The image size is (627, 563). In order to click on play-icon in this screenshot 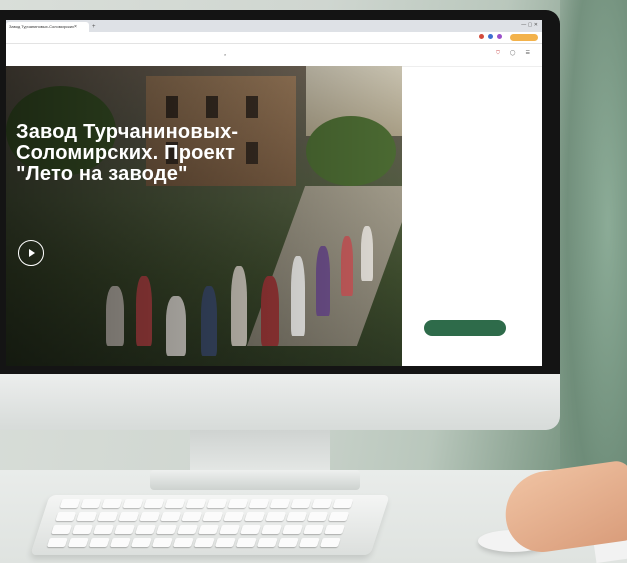, I will do `click(31, 253)`.